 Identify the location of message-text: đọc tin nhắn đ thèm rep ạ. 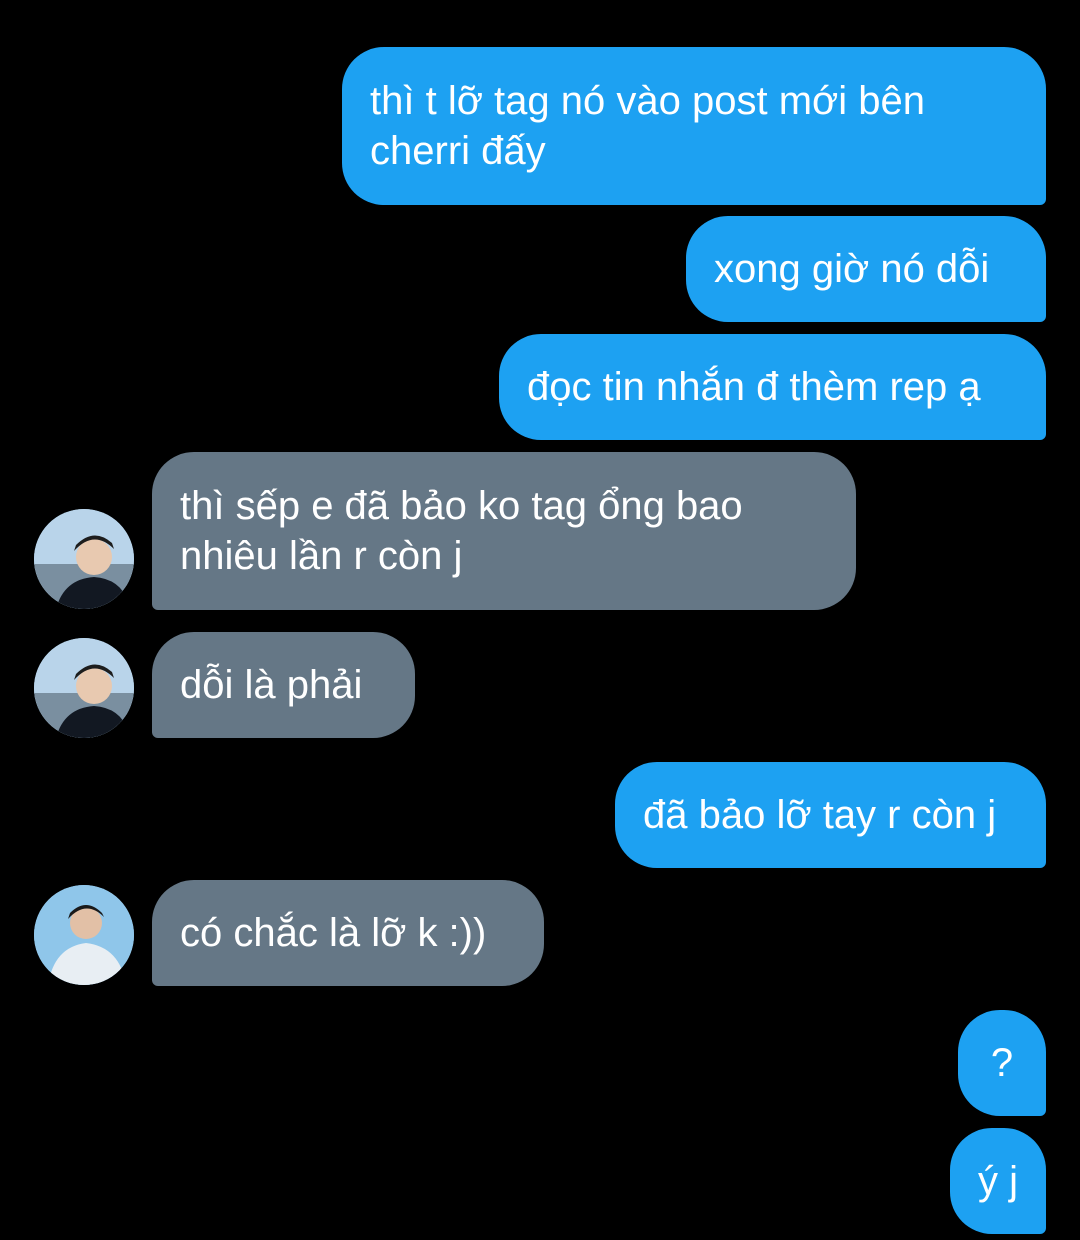
(754, 387).